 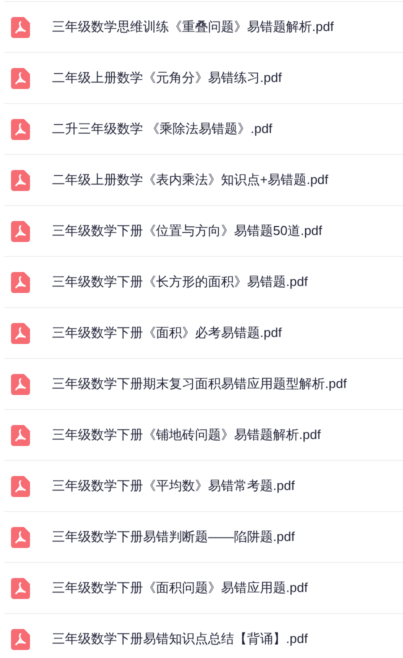 I want to click on file-row: 三年级数学下册期末复习面积易错应用题型解析.pdf, so click(x=203, y=384).